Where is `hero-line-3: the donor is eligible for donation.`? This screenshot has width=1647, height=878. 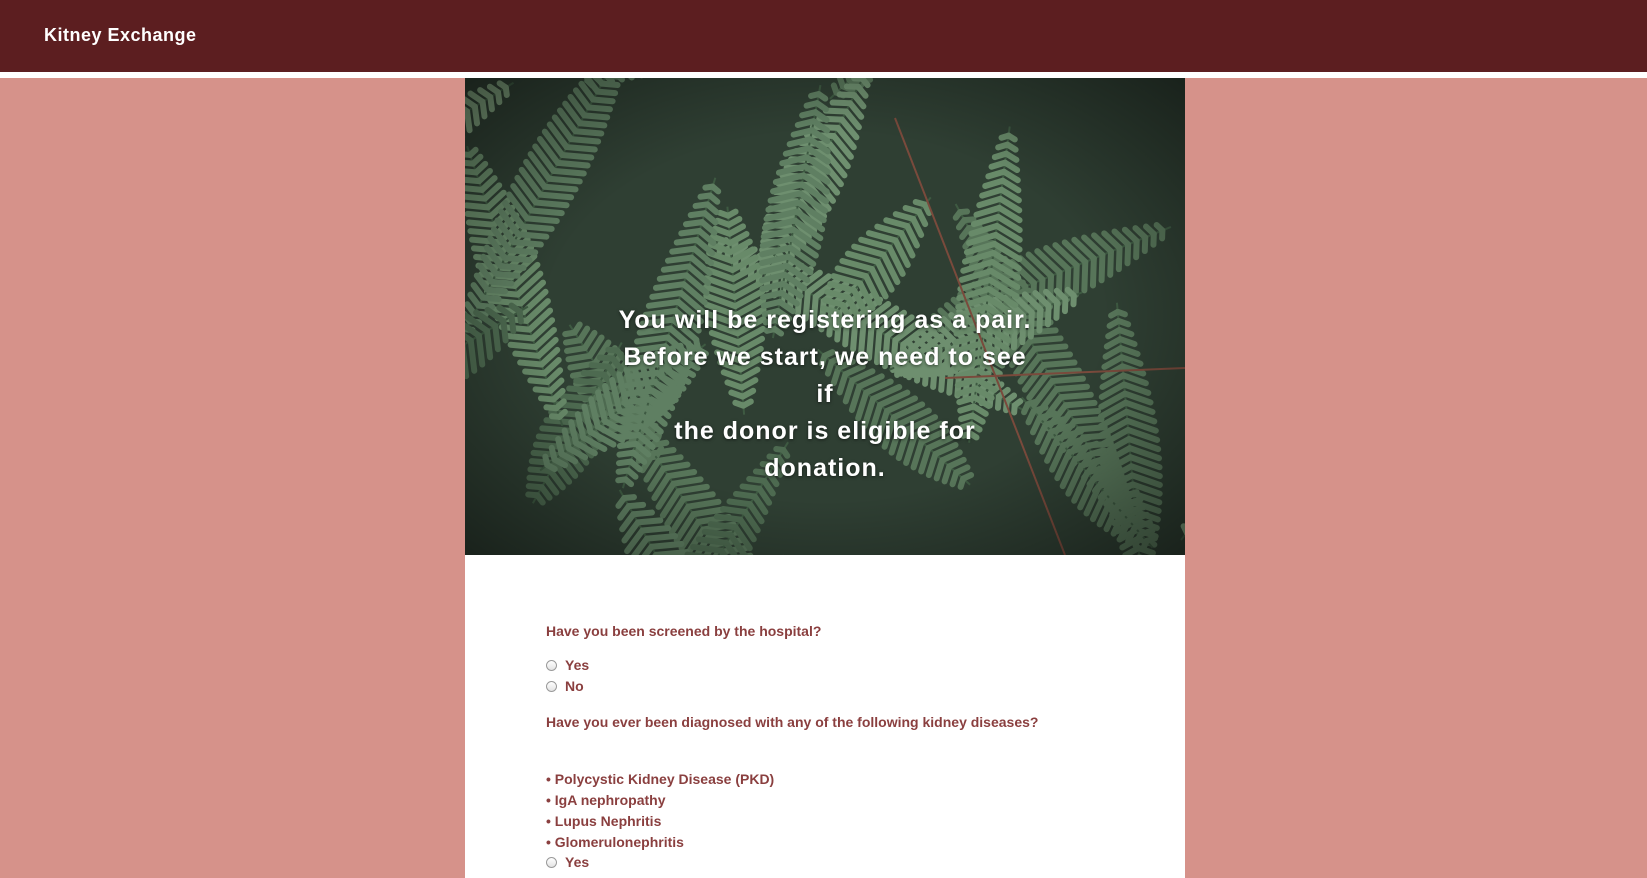
hero-line-3: the donor is eligible for donation. is located at coordinates (825, 450).